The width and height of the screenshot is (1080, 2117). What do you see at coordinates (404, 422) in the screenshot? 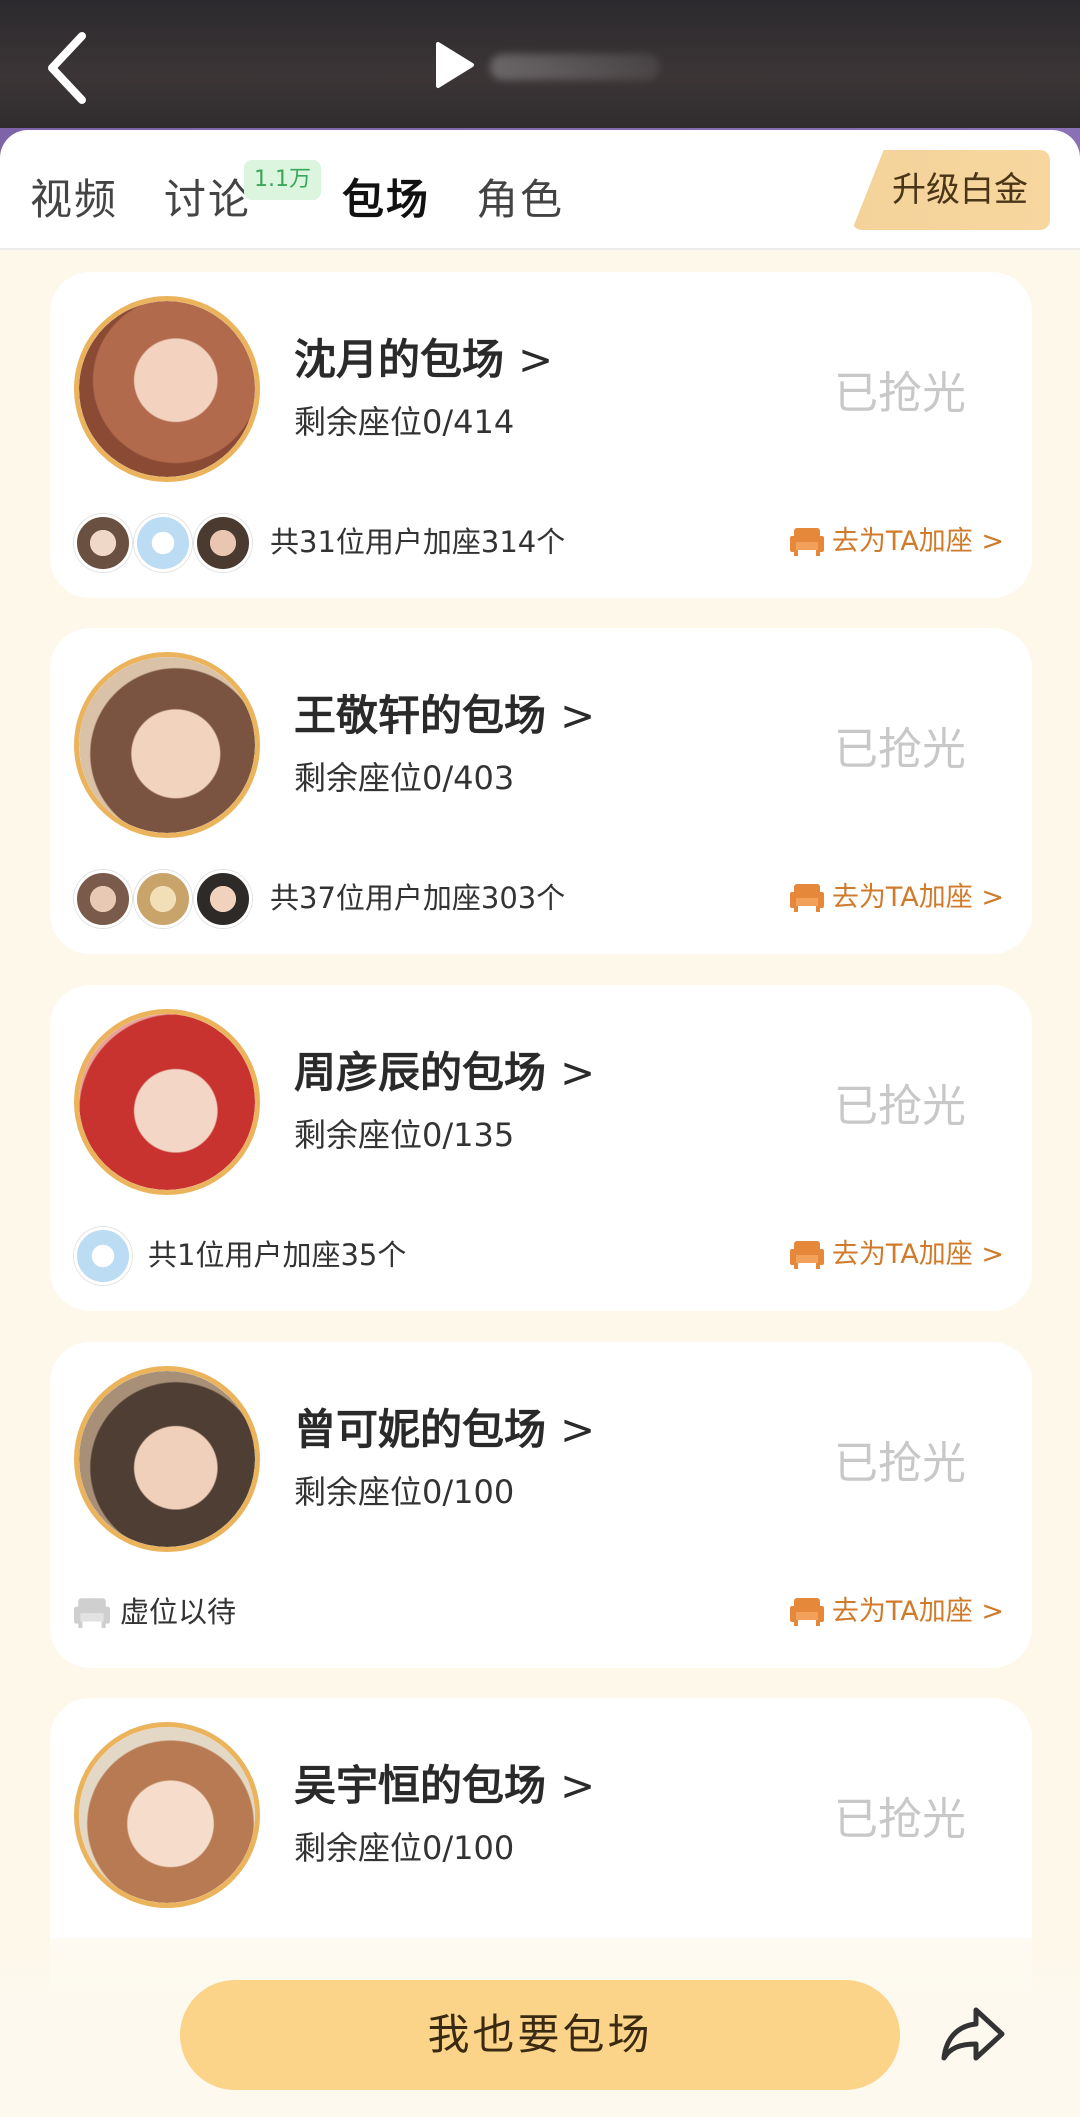
I see `remaining-seats: 剩余座位0/414` at bounding box center [404, 422].